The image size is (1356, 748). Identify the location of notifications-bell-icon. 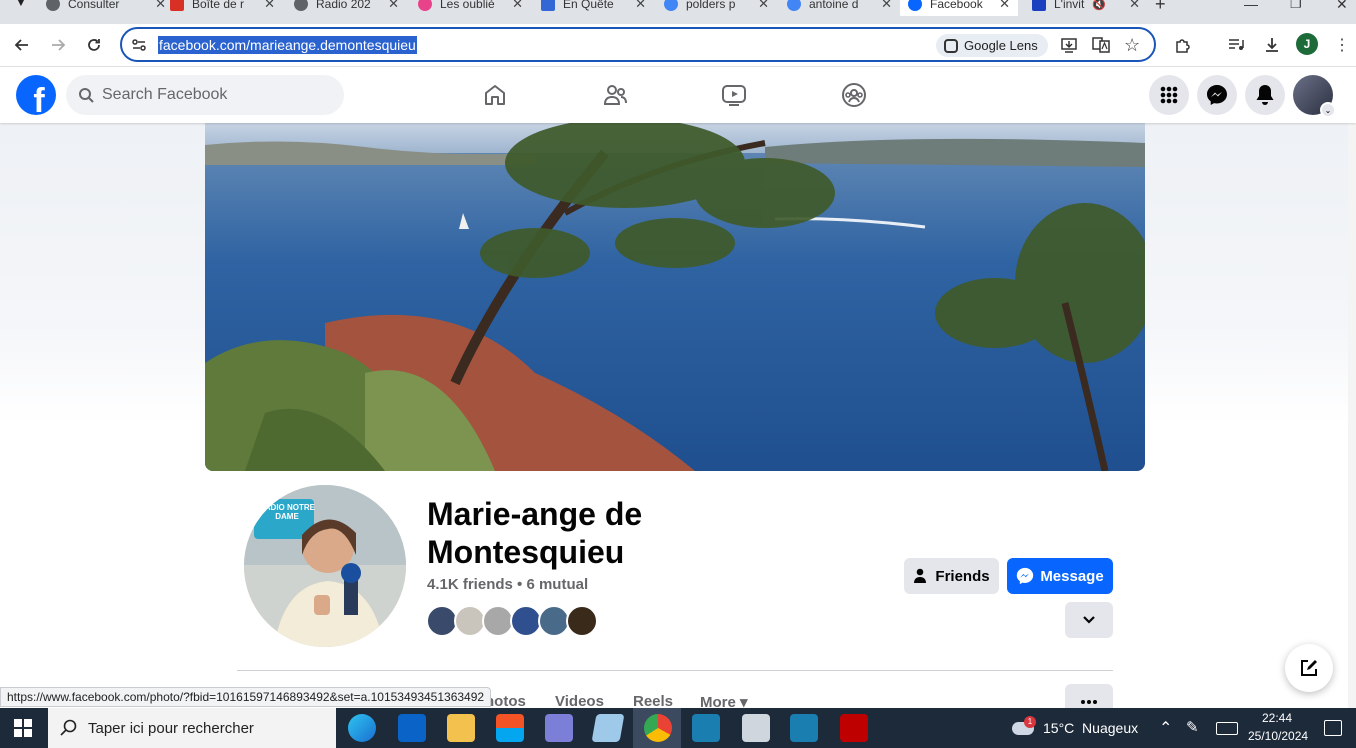
(1265, 95).